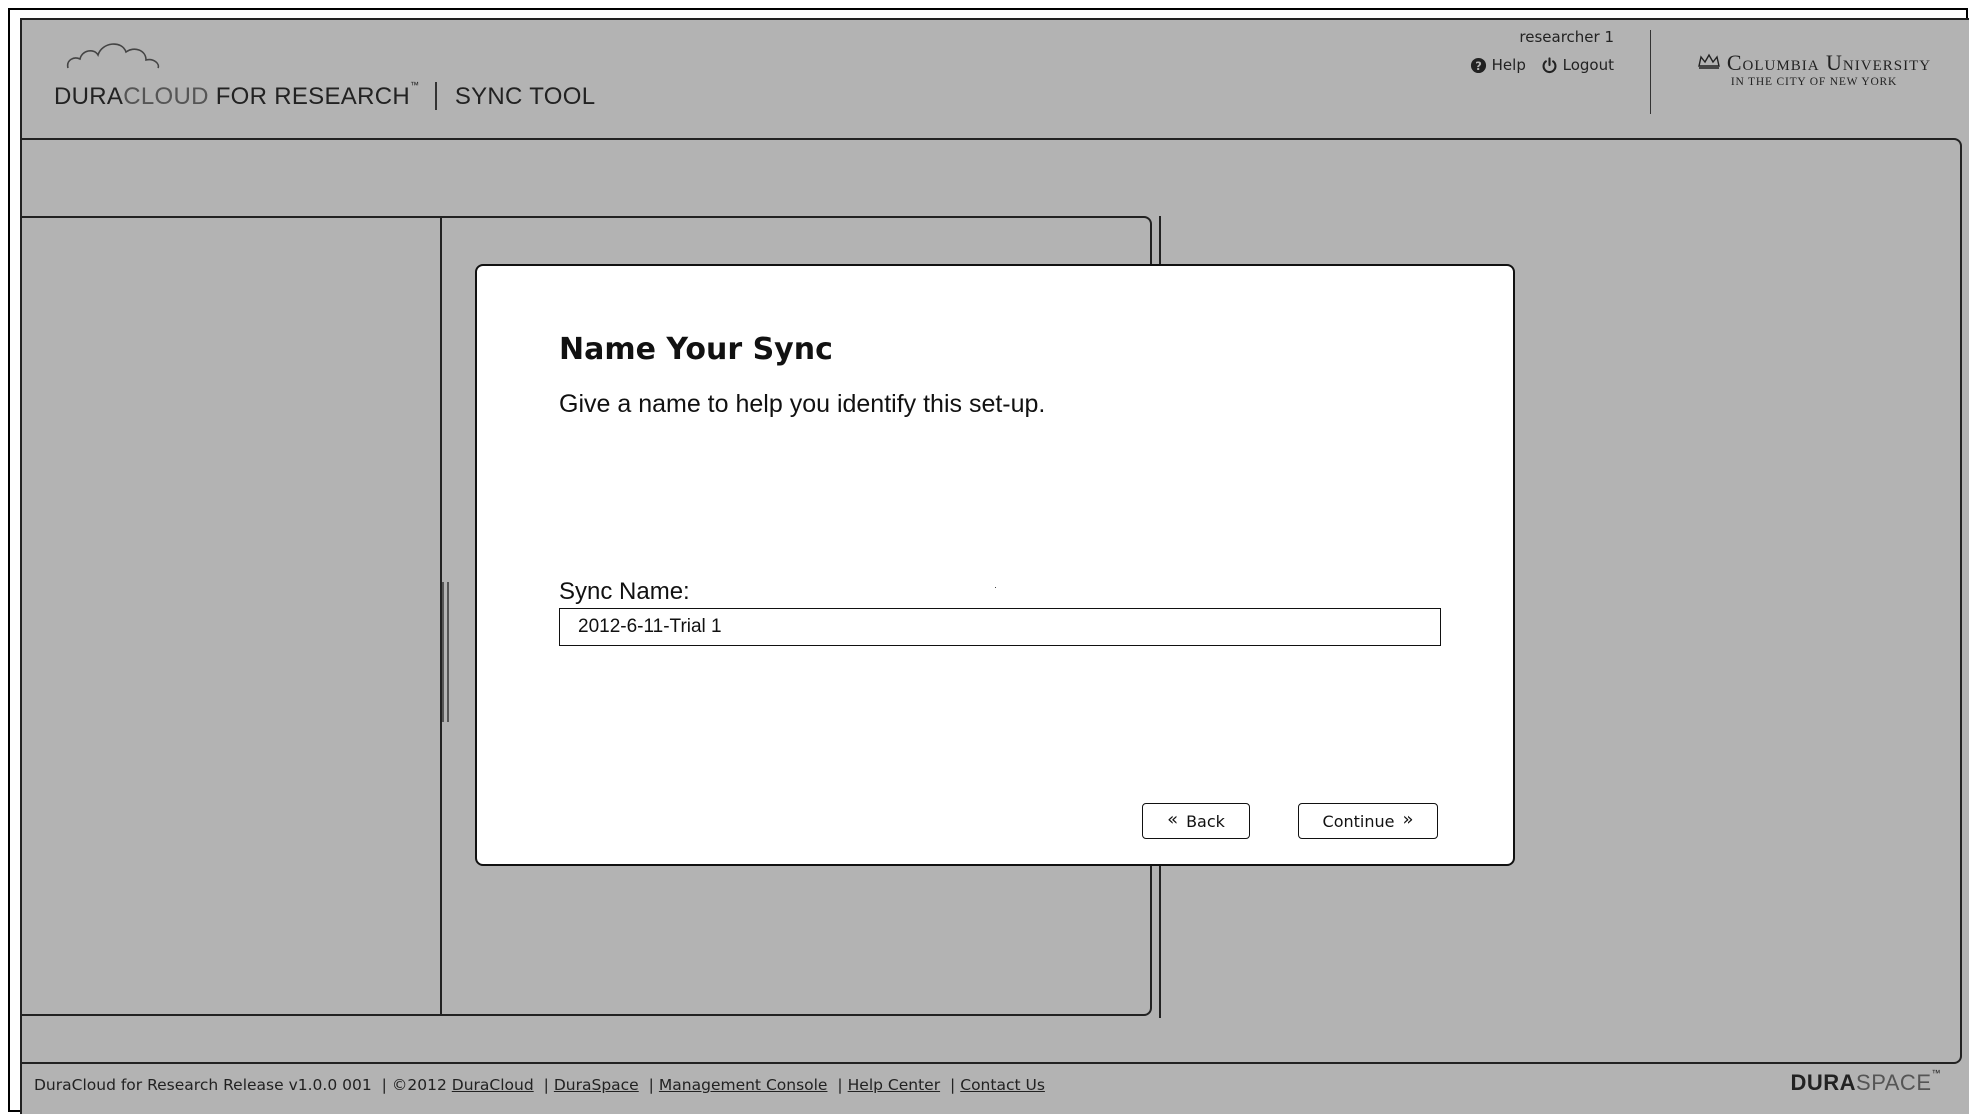 The width and height of the screenshot is (1969, 1120). What do you see at coordinates (624, 591) in the screenshot?
I see `sync-name-label: Sync Name:` at bounding box center [624, 591].